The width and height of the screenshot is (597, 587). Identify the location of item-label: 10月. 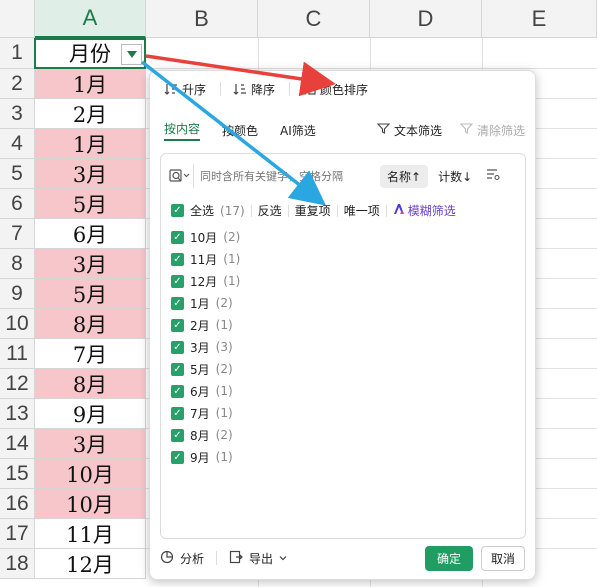
(204, 237).